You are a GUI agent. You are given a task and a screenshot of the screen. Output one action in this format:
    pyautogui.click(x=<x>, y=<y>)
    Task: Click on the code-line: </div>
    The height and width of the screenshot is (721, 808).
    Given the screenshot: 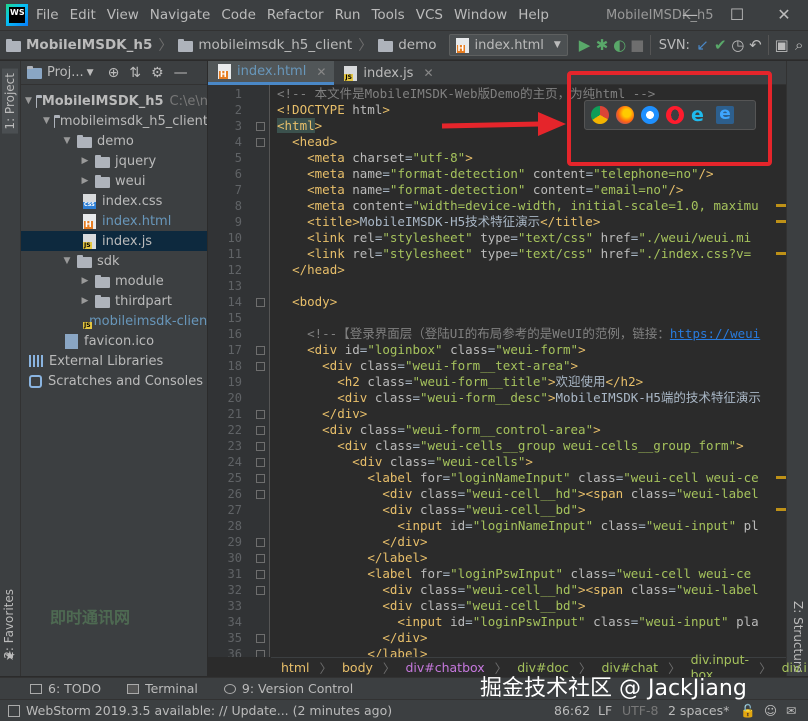 What is the action you would take?
    pyautogui.click(x=352, y=638)
    